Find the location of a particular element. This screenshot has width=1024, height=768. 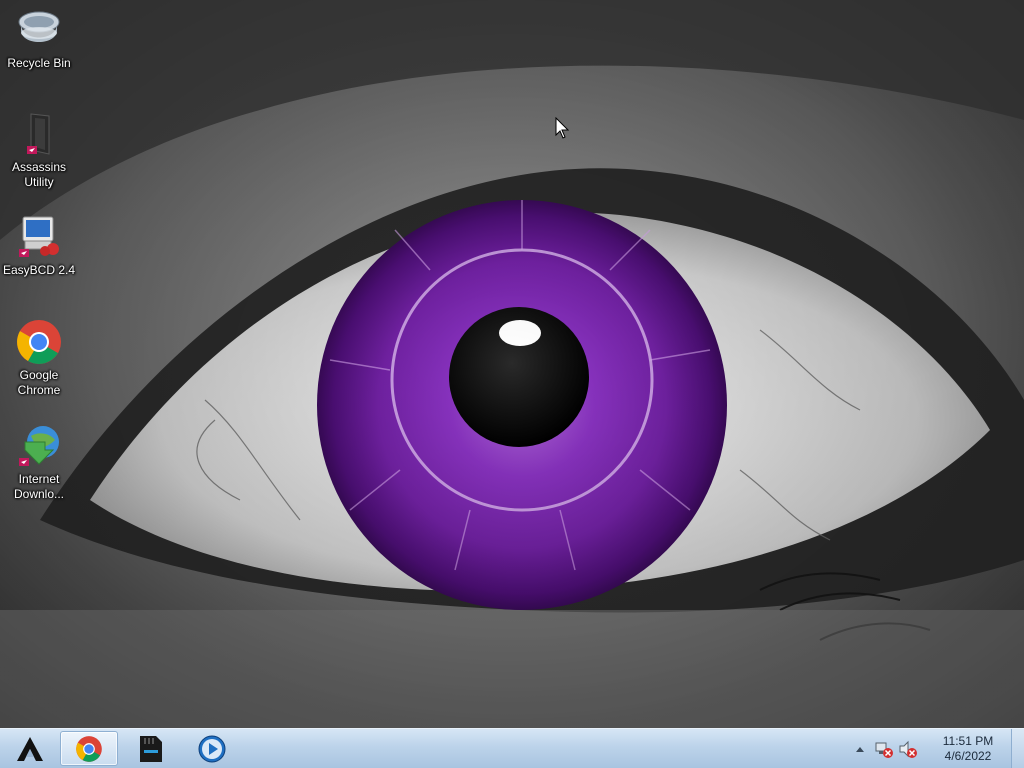

volume-muted-icon is located at coordinates (908, 749).